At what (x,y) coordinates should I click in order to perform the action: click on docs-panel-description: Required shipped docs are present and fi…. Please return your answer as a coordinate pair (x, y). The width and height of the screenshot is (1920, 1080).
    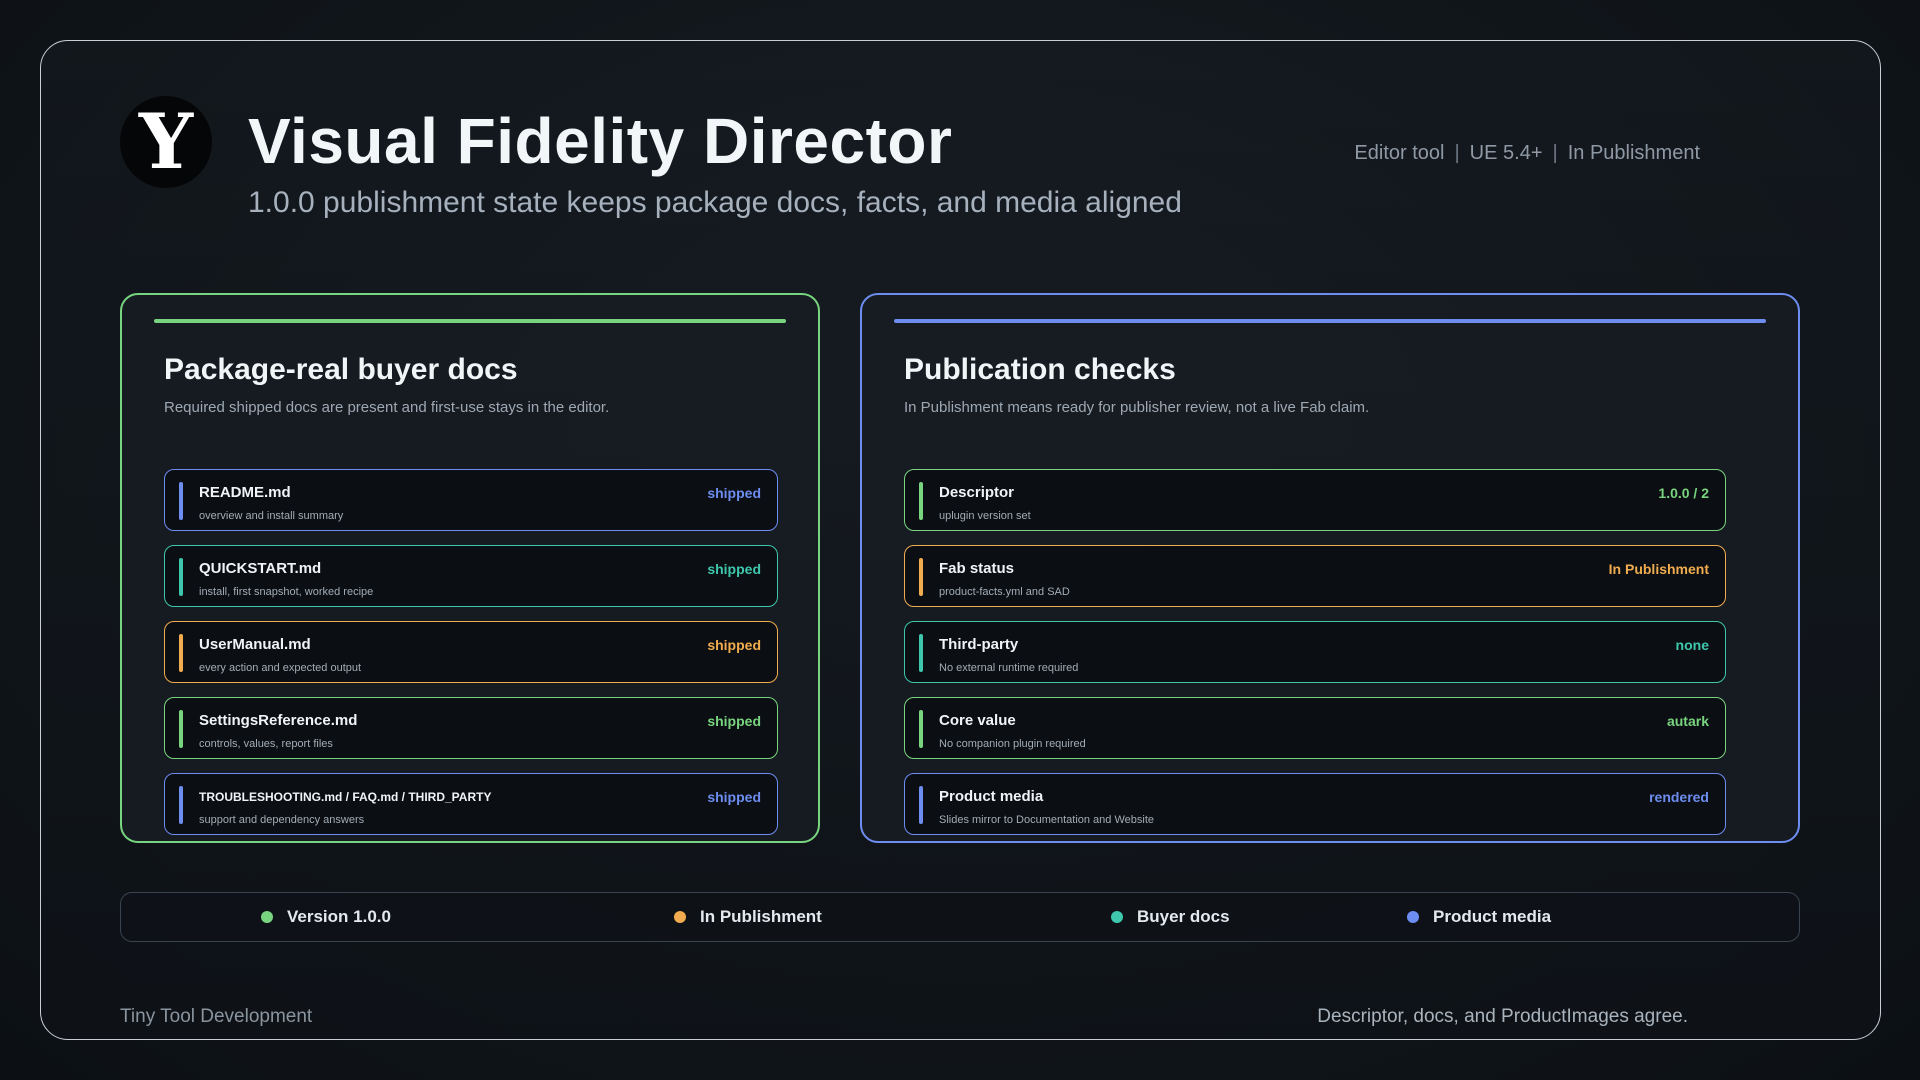
    Looking at the image, I should click on (387, 407).